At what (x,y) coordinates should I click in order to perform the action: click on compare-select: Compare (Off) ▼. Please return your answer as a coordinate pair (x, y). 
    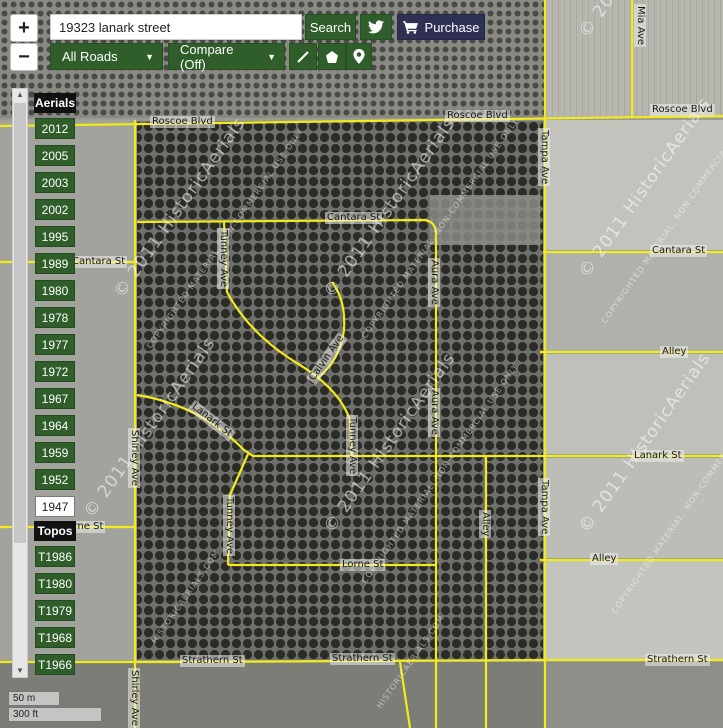
    Looking at the image, I should click on (226, 56).